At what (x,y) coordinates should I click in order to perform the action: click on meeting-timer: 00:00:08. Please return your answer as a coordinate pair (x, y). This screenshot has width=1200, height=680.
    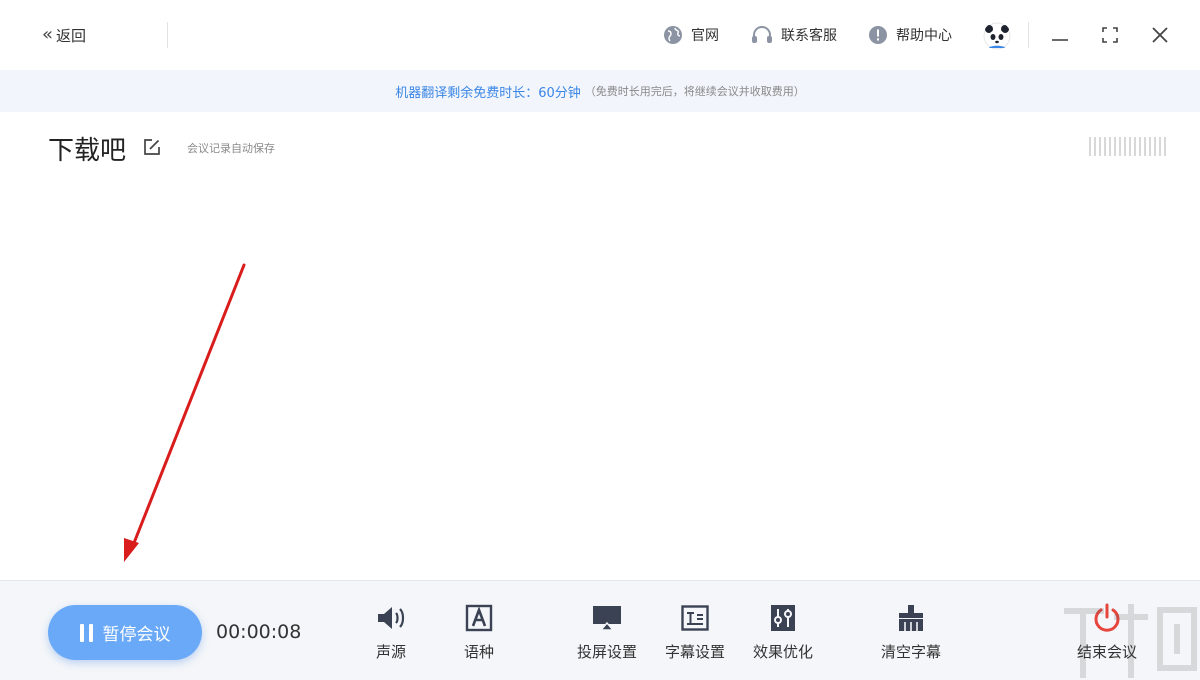
    Looking at the image, I should click on (259, 632).